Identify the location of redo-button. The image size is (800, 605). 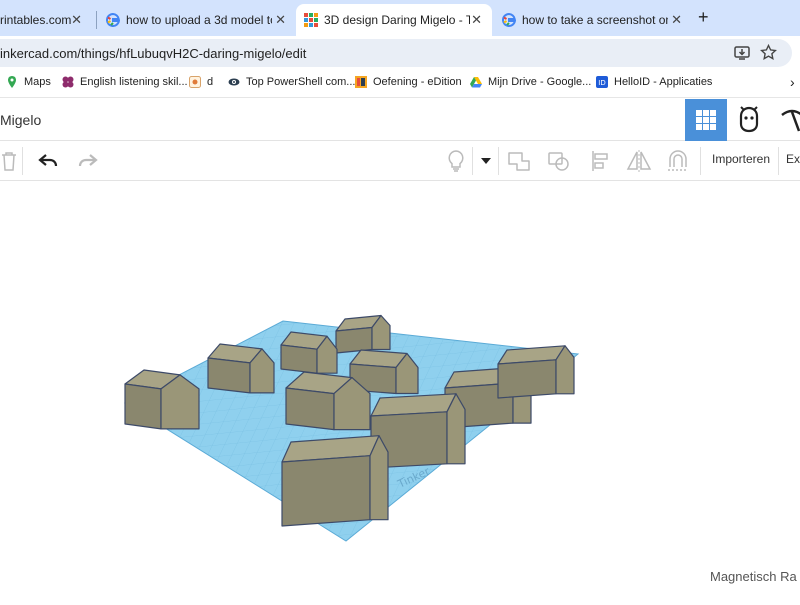
(88, 161).